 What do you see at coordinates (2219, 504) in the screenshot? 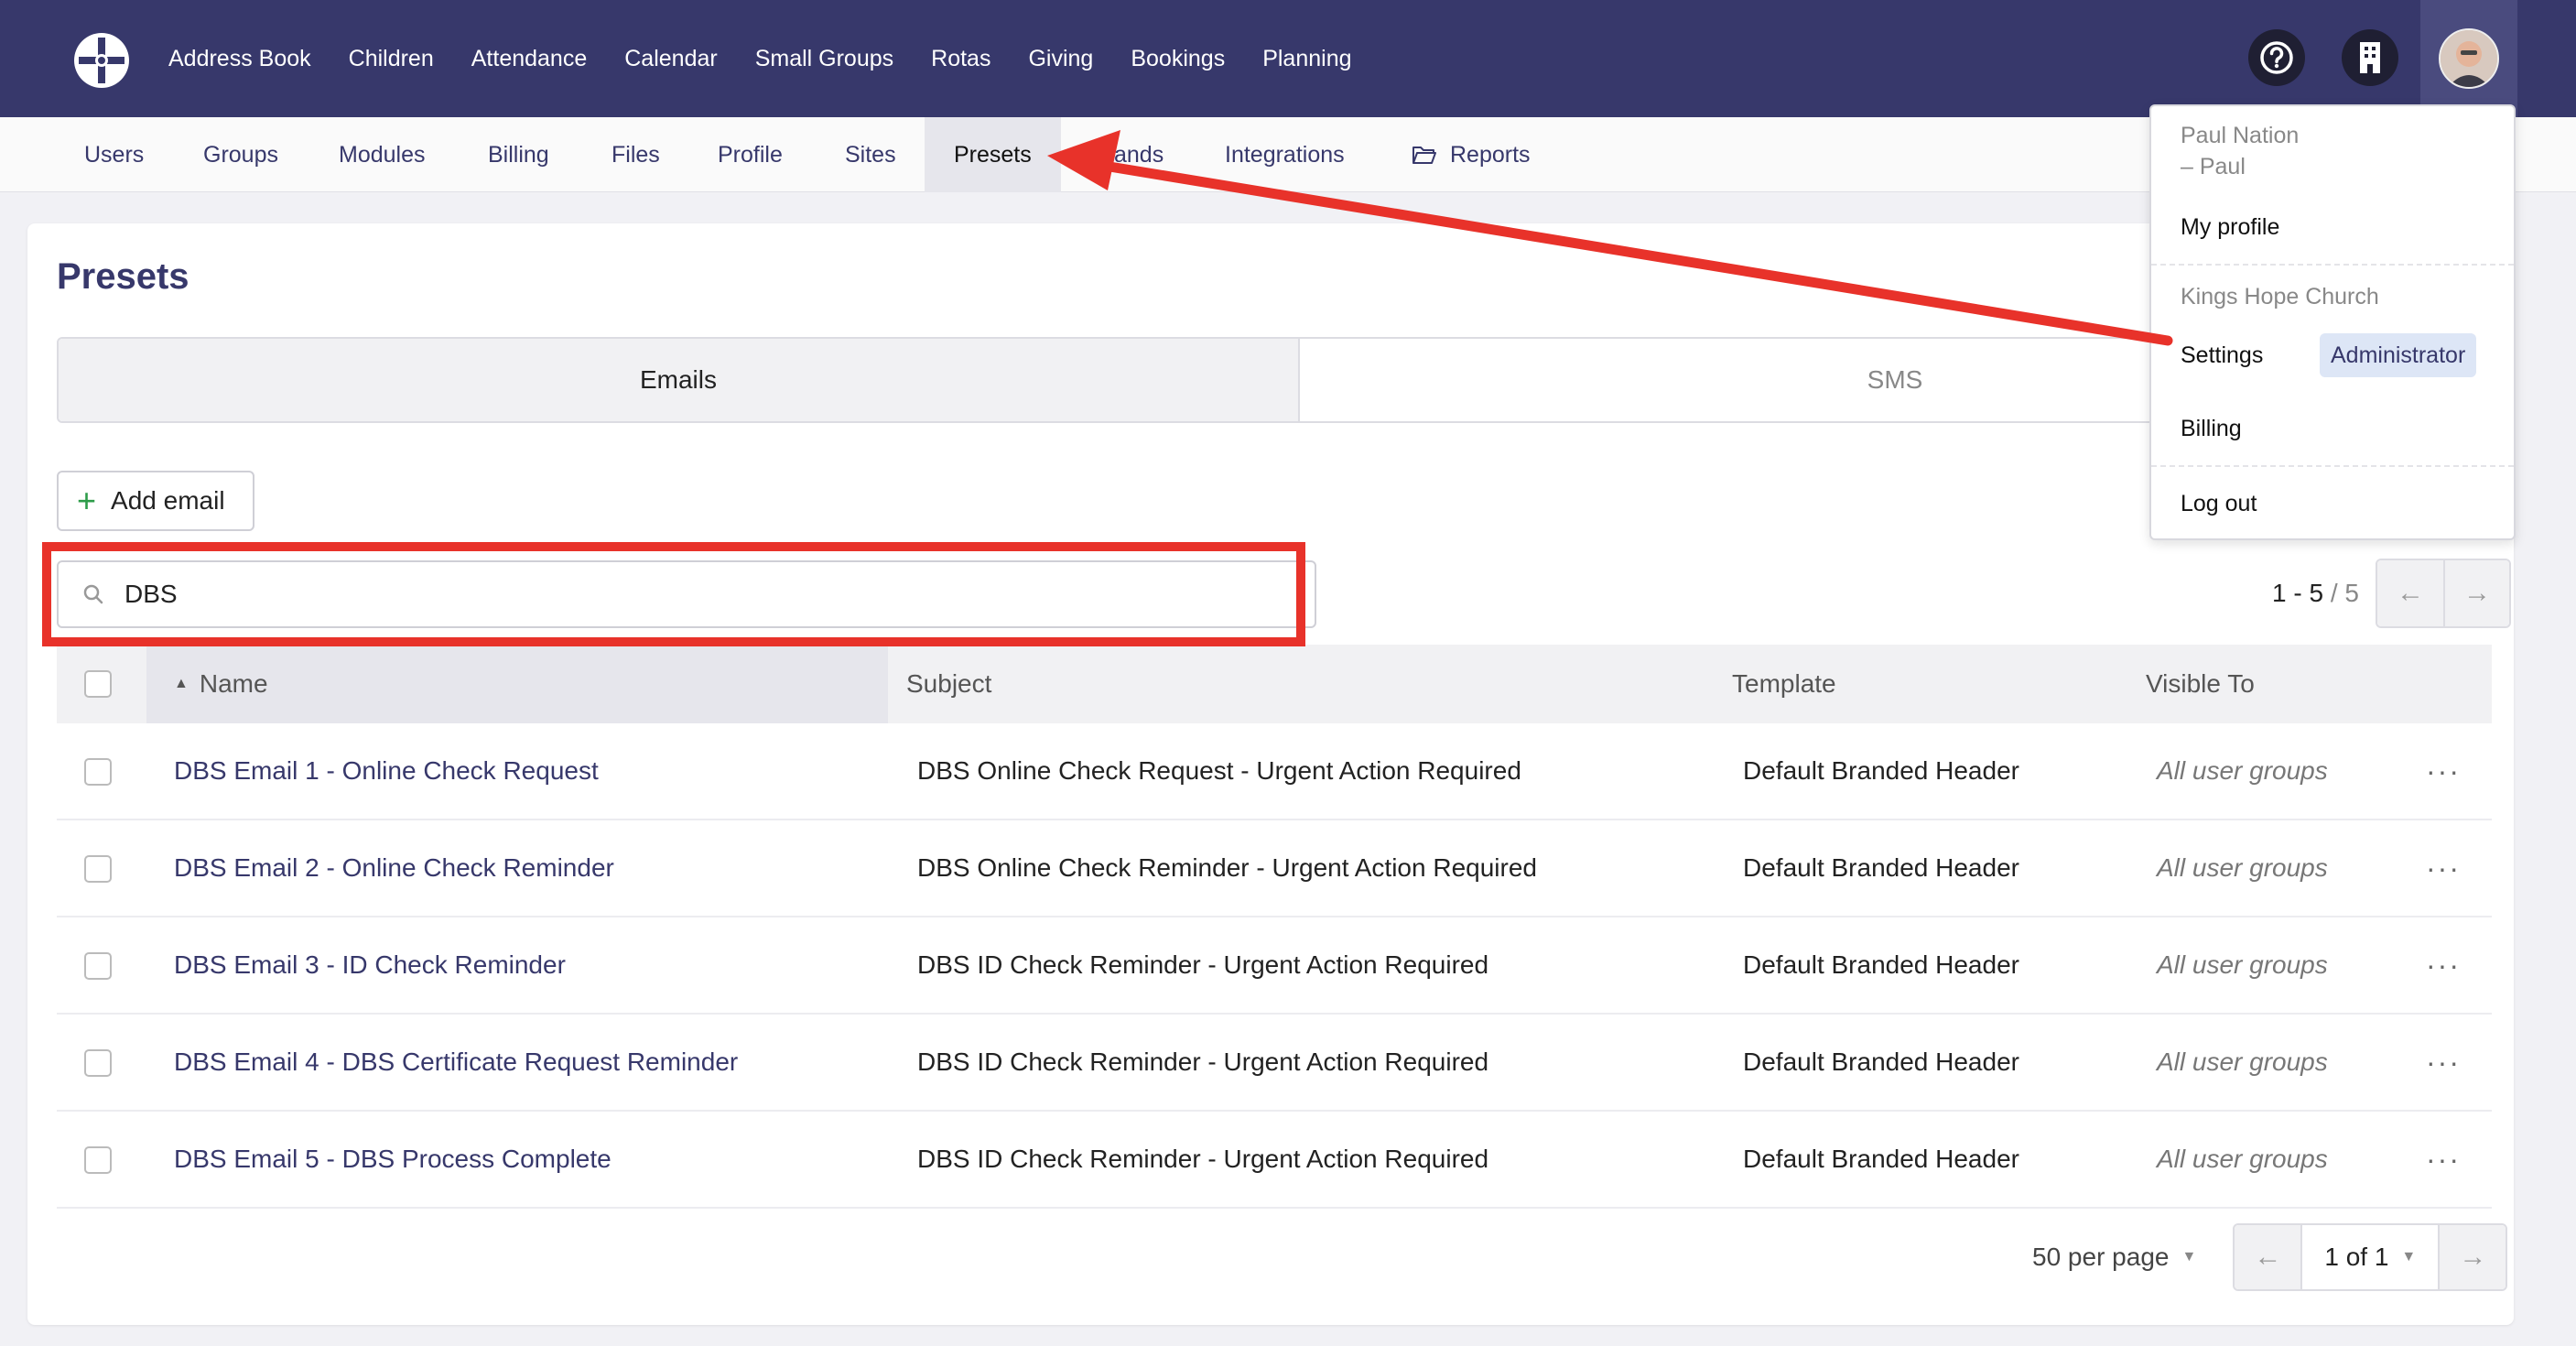
I see `log-out-link: Log out` at bounding box center [2219, 504].